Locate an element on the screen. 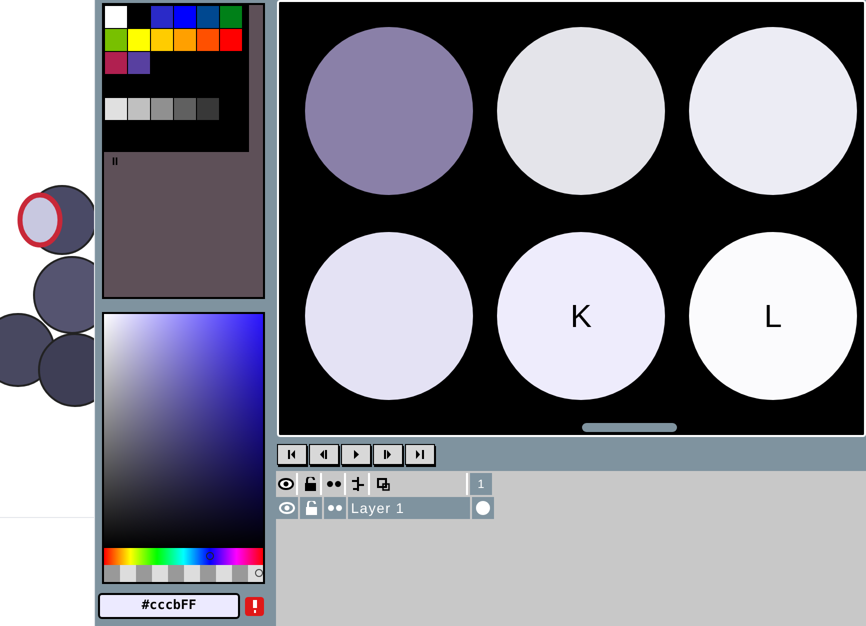 The height and width of the screenshot is (626, 866). previous-frame-button is located at coordinates (324, 454).